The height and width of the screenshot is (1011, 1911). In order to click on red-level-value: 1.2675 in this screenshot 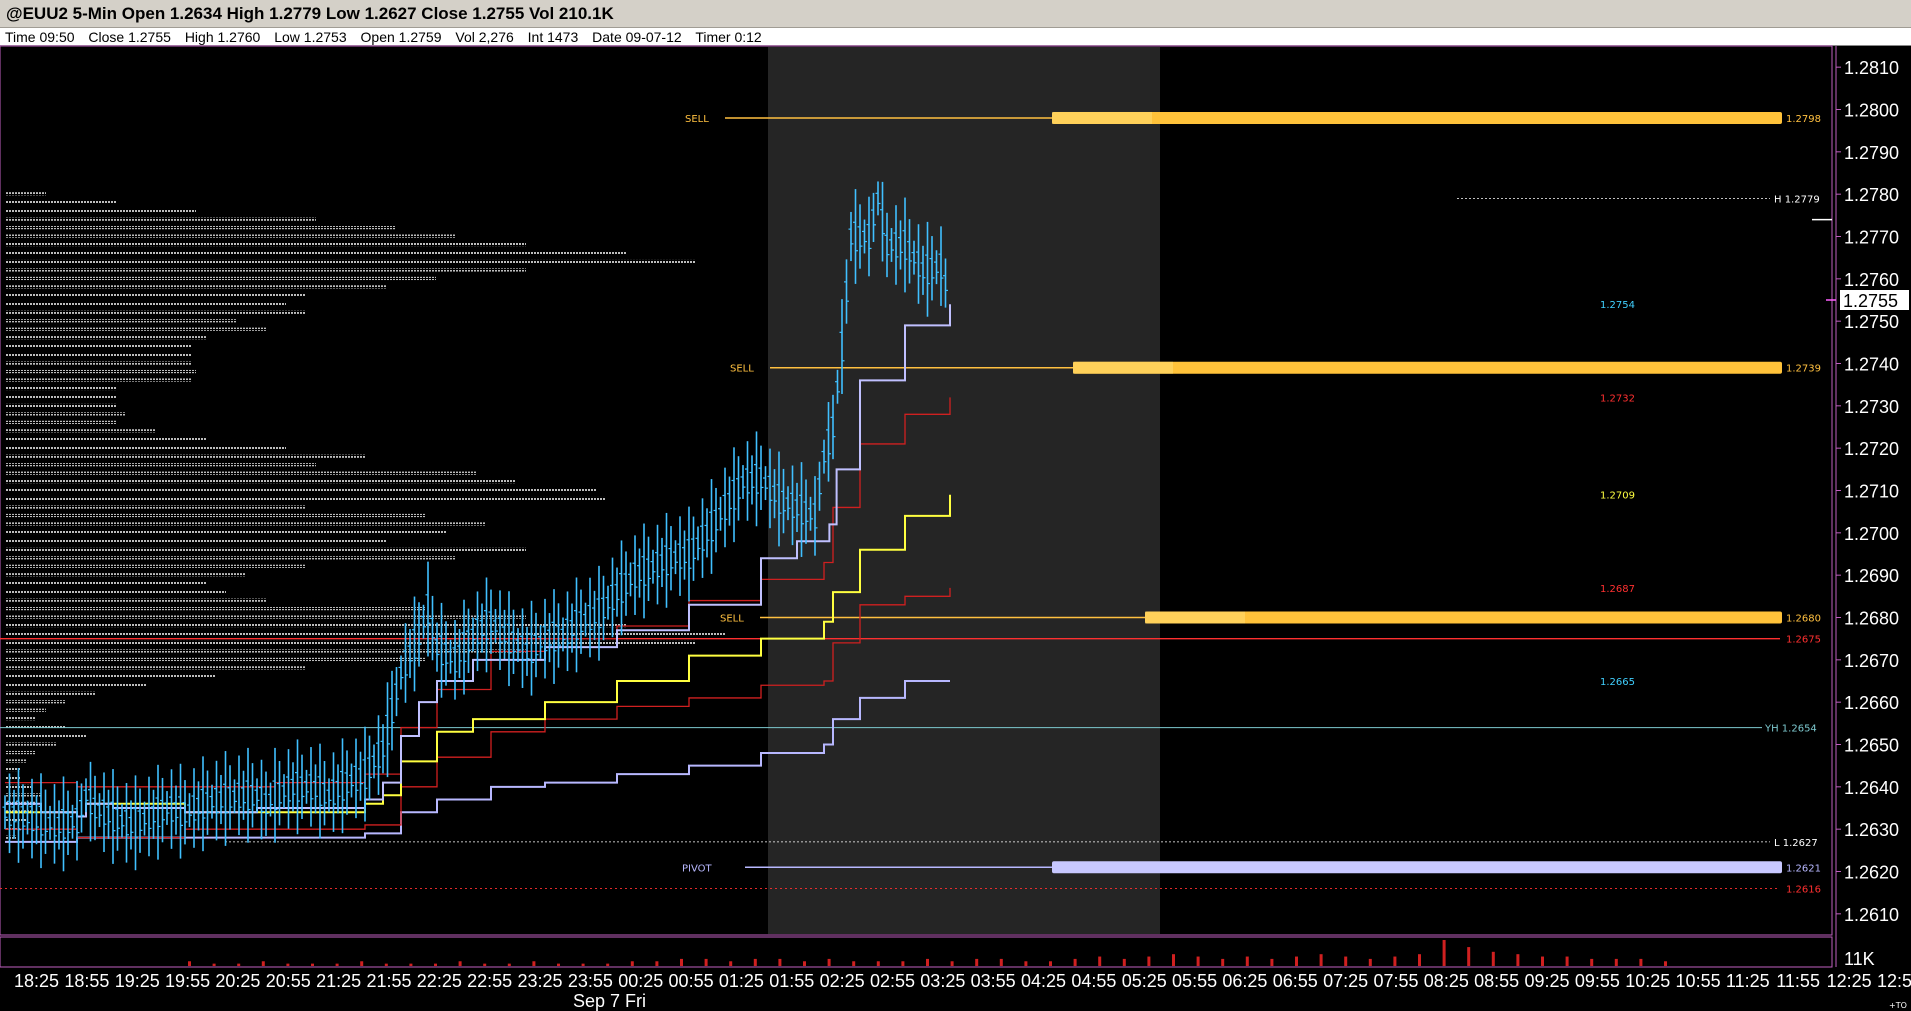, I will do `click(1803, 640)`.